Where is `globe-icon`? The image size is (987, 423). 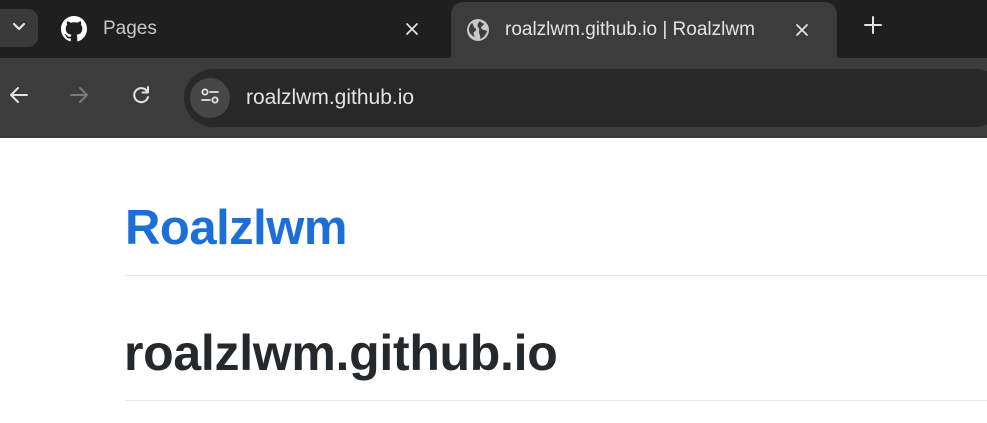 globe-icon is located at coordinates (478, 30).